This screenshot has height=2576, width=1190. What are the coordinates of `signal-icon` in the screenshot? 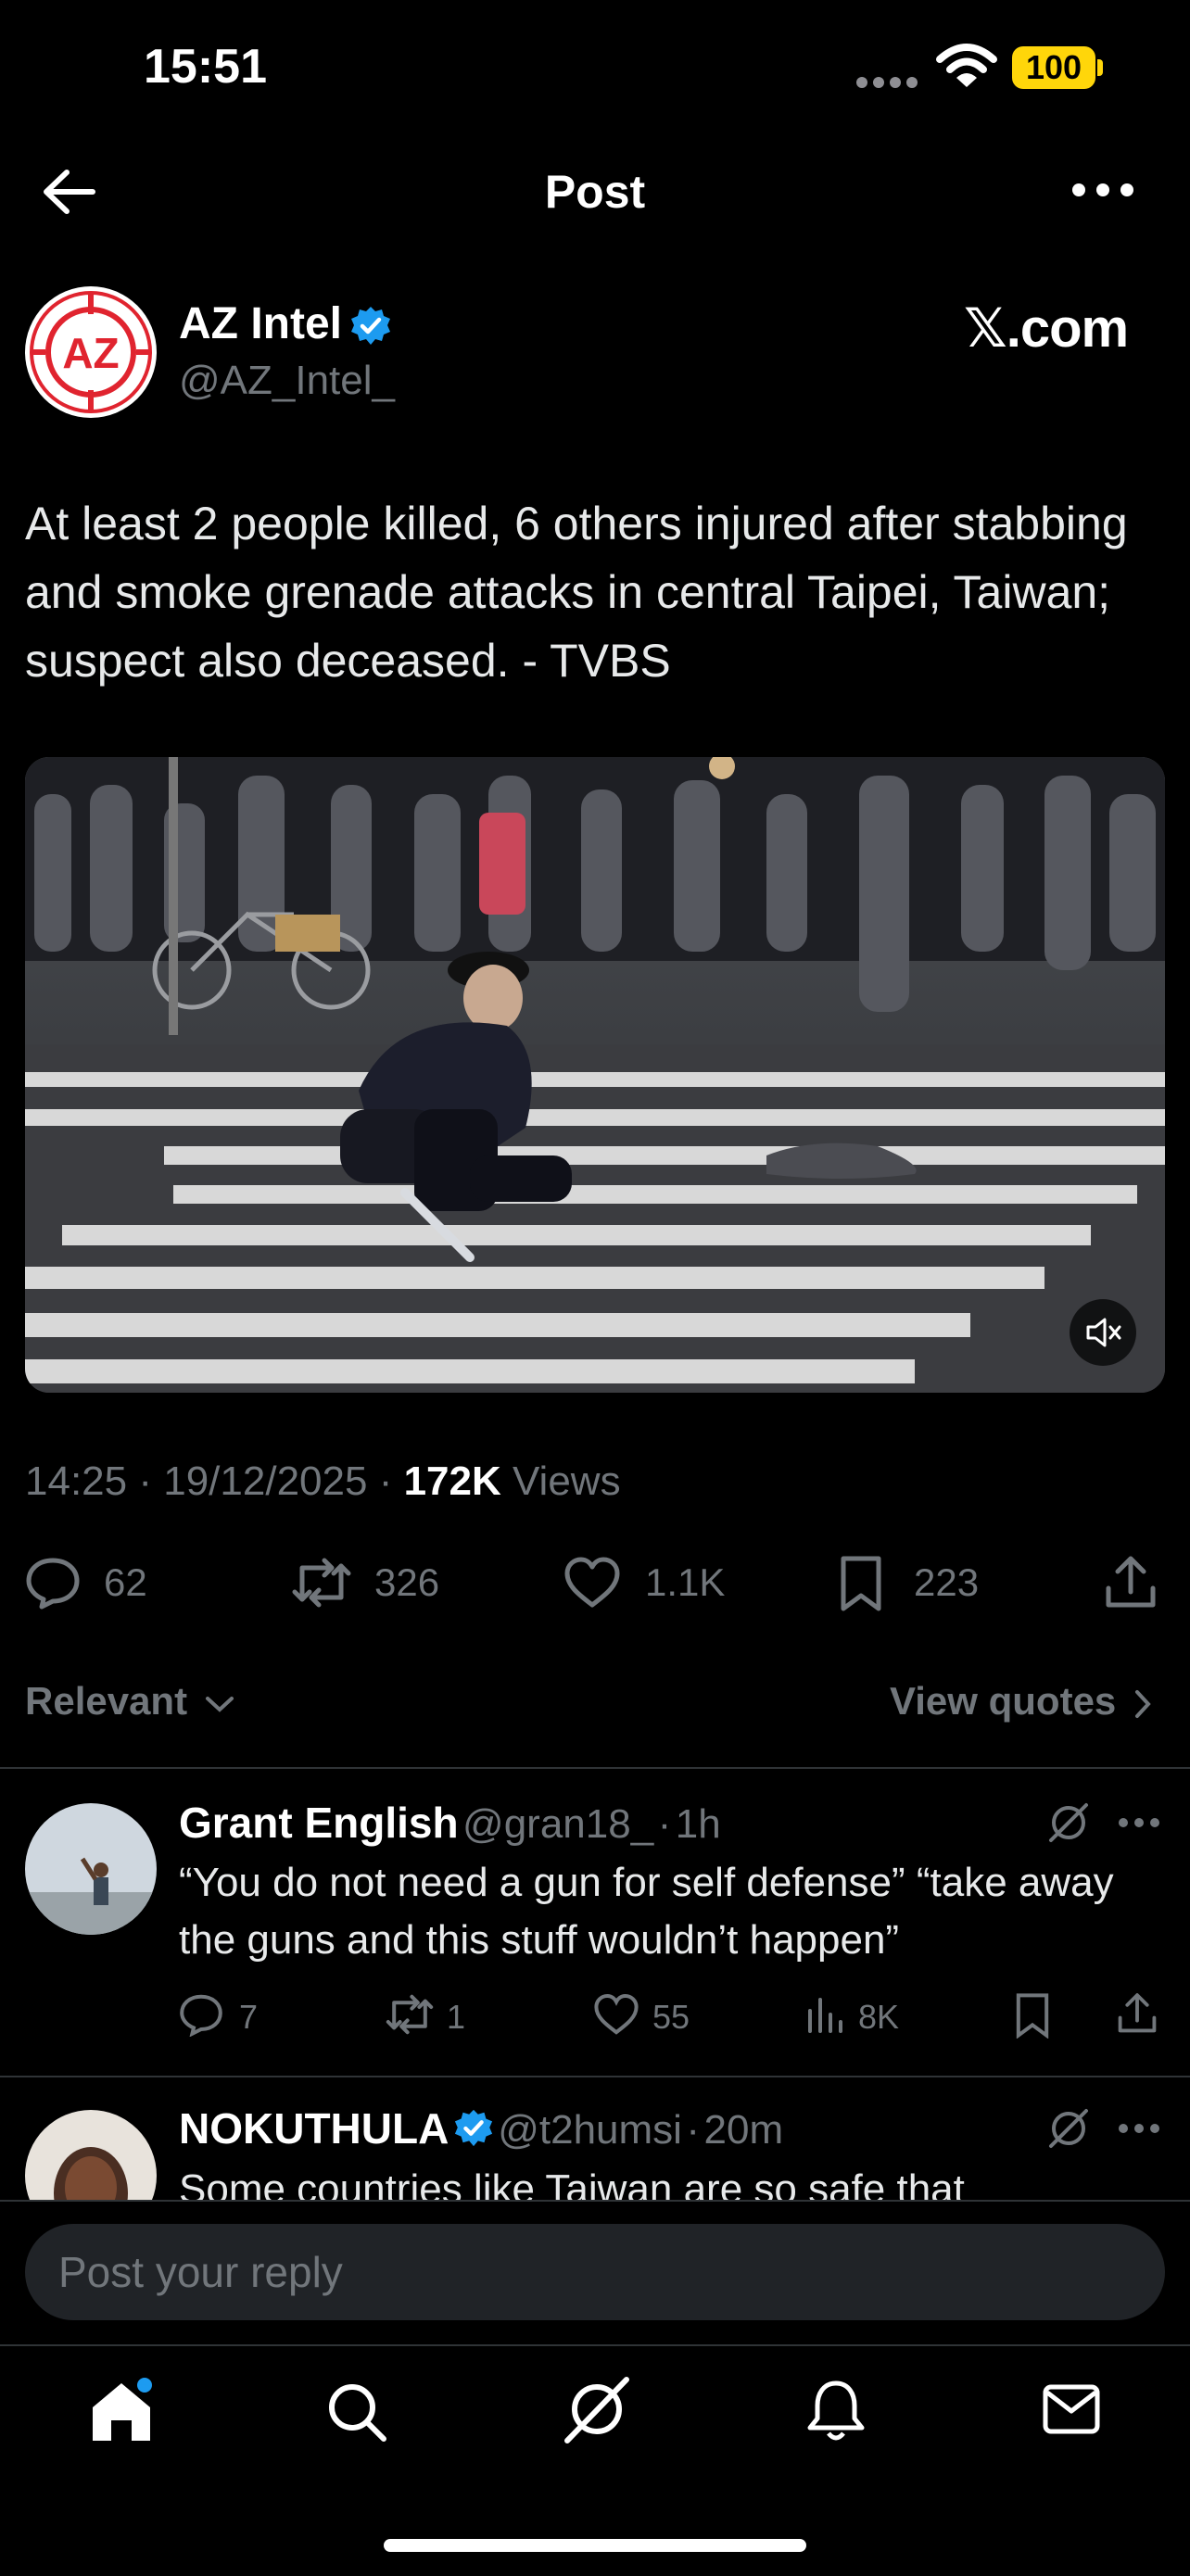 It's located at (887, 82).